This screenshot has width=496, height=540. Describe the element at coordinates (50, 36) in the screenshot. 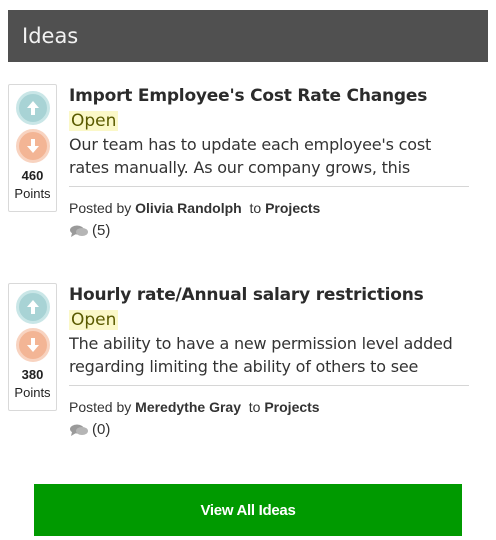

I see `widget-title: Ideas` at that location.